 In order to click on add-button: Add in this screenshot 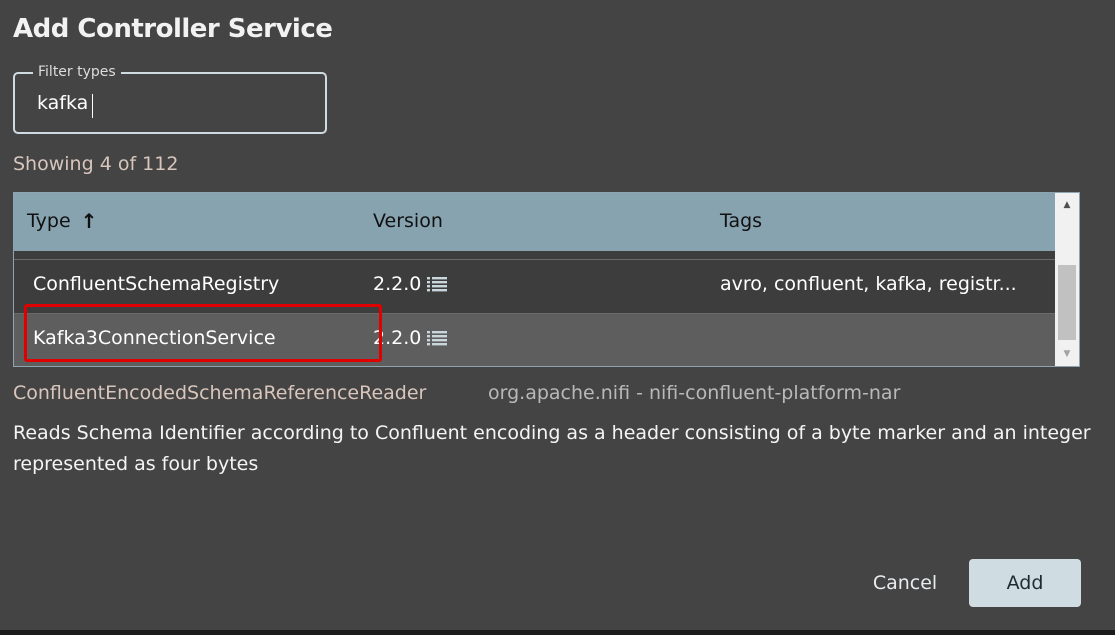, I will do `click(1025, 583)`.